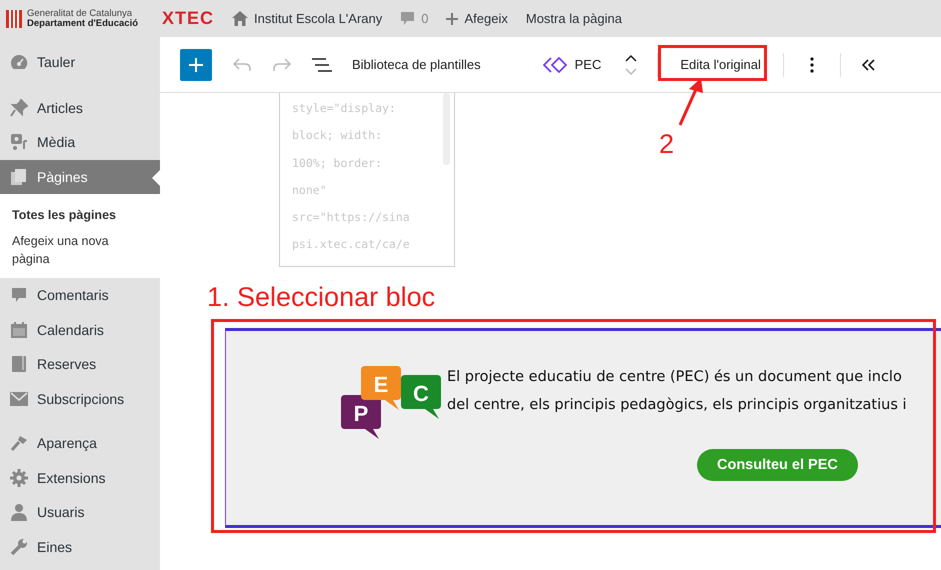 This screenshot has height=570, width=941. I want to click on double-chevron-left-icon, so click(869, 64).